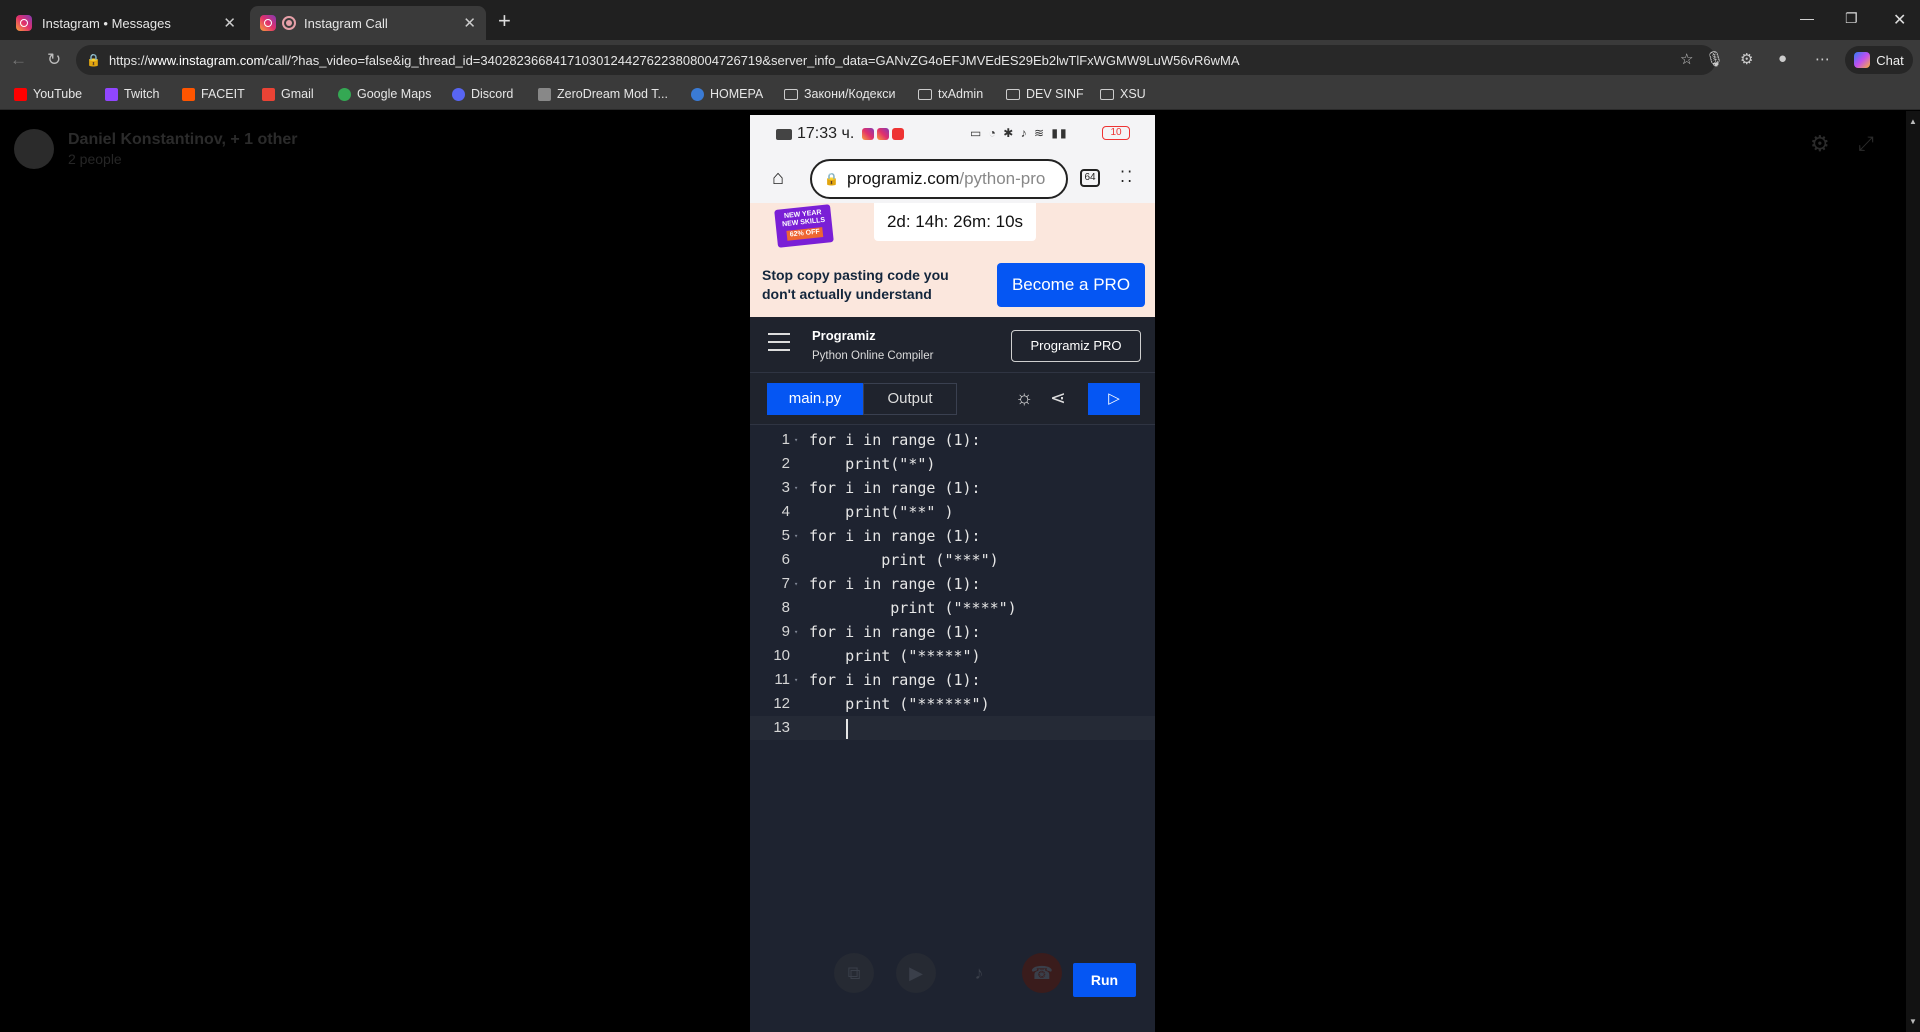 The height and width of the screenshot is (1032, 1920). What do you see at coordinates (1807, 18) in the screenshot?
I see `minimize-icon: —` at bounding box center [1807, 18].